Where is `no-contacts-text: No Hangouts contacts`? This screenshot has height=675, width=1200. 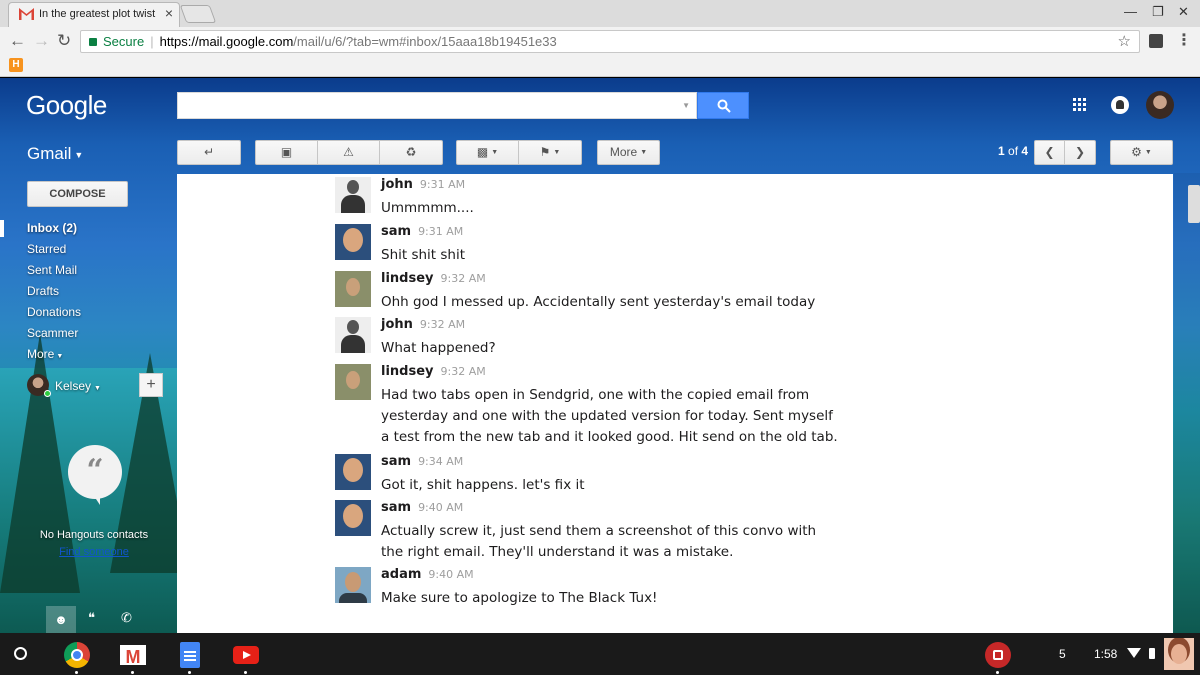
no-contacts-text: No Hangouts contacts is located at coordinates (94, 535).